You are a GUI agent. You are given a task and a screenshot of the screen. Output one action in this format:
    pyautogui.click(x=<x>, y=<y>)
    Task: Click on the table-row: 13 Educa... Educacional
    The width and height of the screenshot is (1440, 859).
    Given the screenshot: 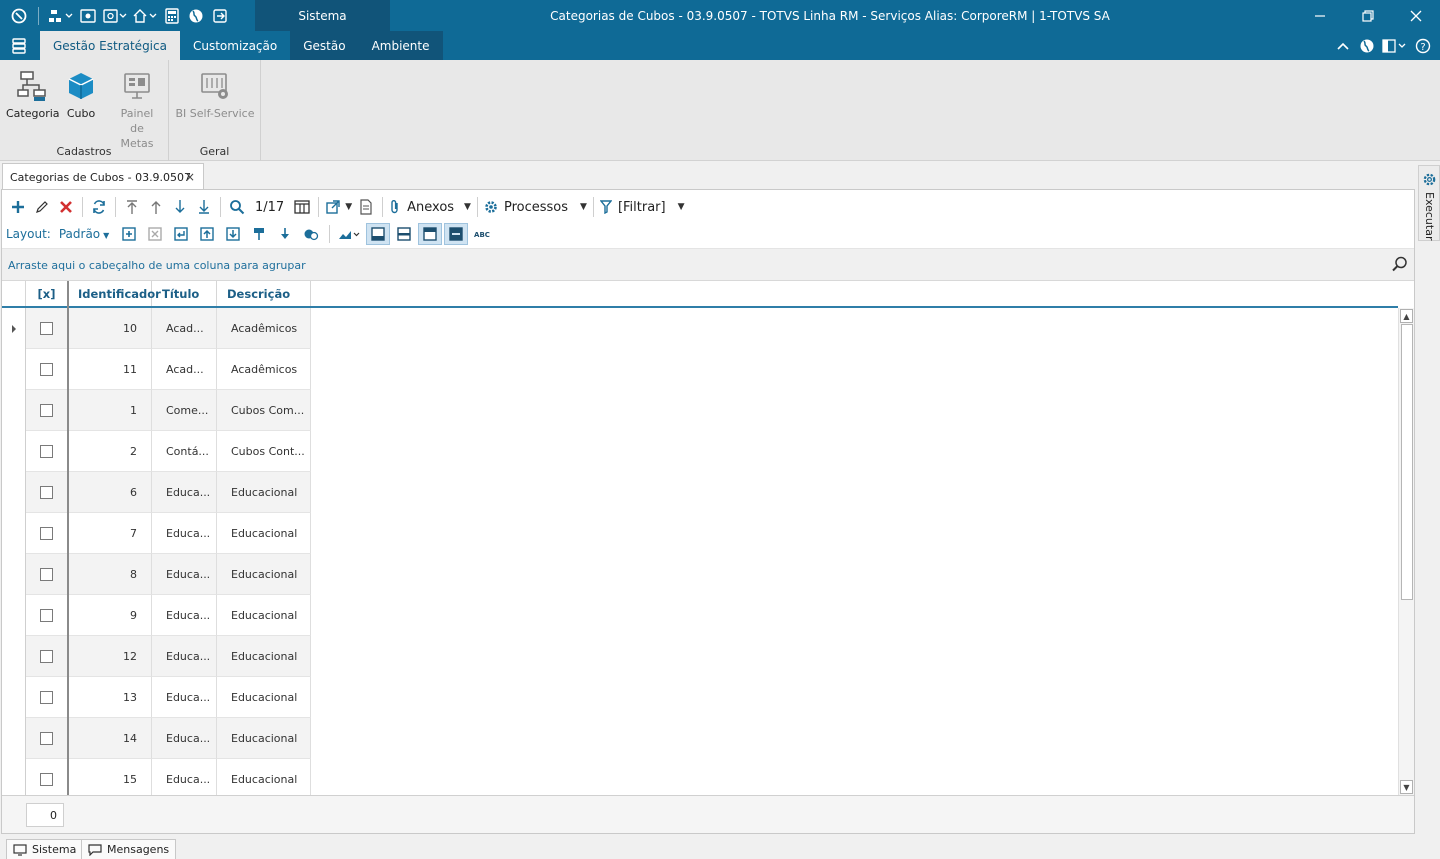 What is the action you would take?
    pyautogui.click(x=156, y=697)
    